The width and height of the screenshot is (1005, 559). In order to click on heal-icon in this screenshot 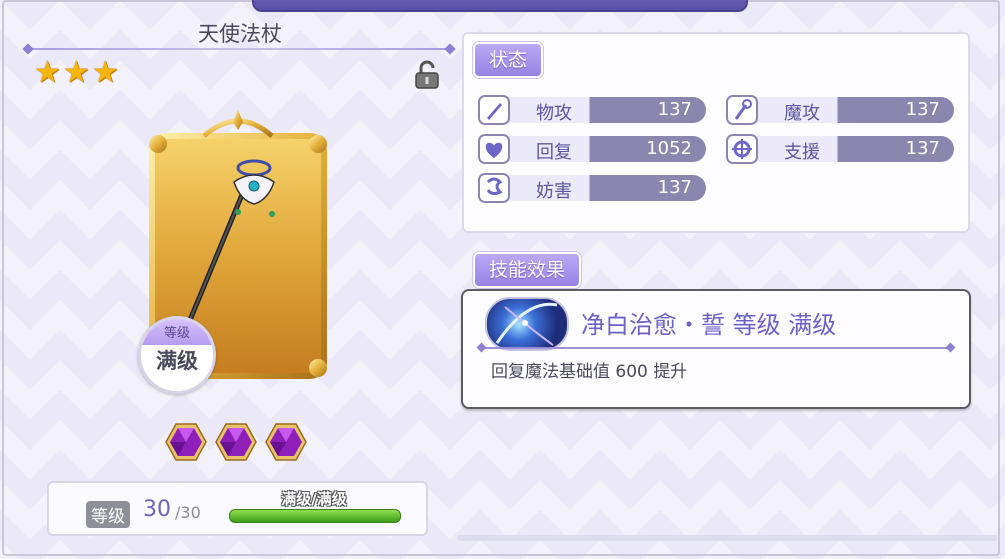, I will do `click(494, 149)`.